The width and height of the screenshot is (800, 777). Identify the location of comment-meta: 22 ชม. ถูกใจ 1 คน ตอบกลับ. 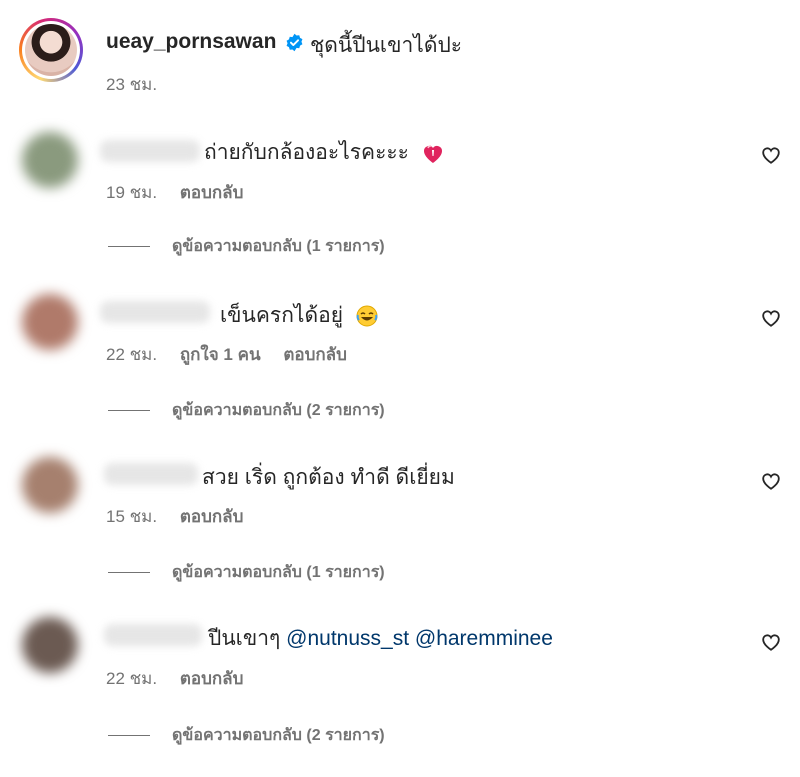
(235, 354).